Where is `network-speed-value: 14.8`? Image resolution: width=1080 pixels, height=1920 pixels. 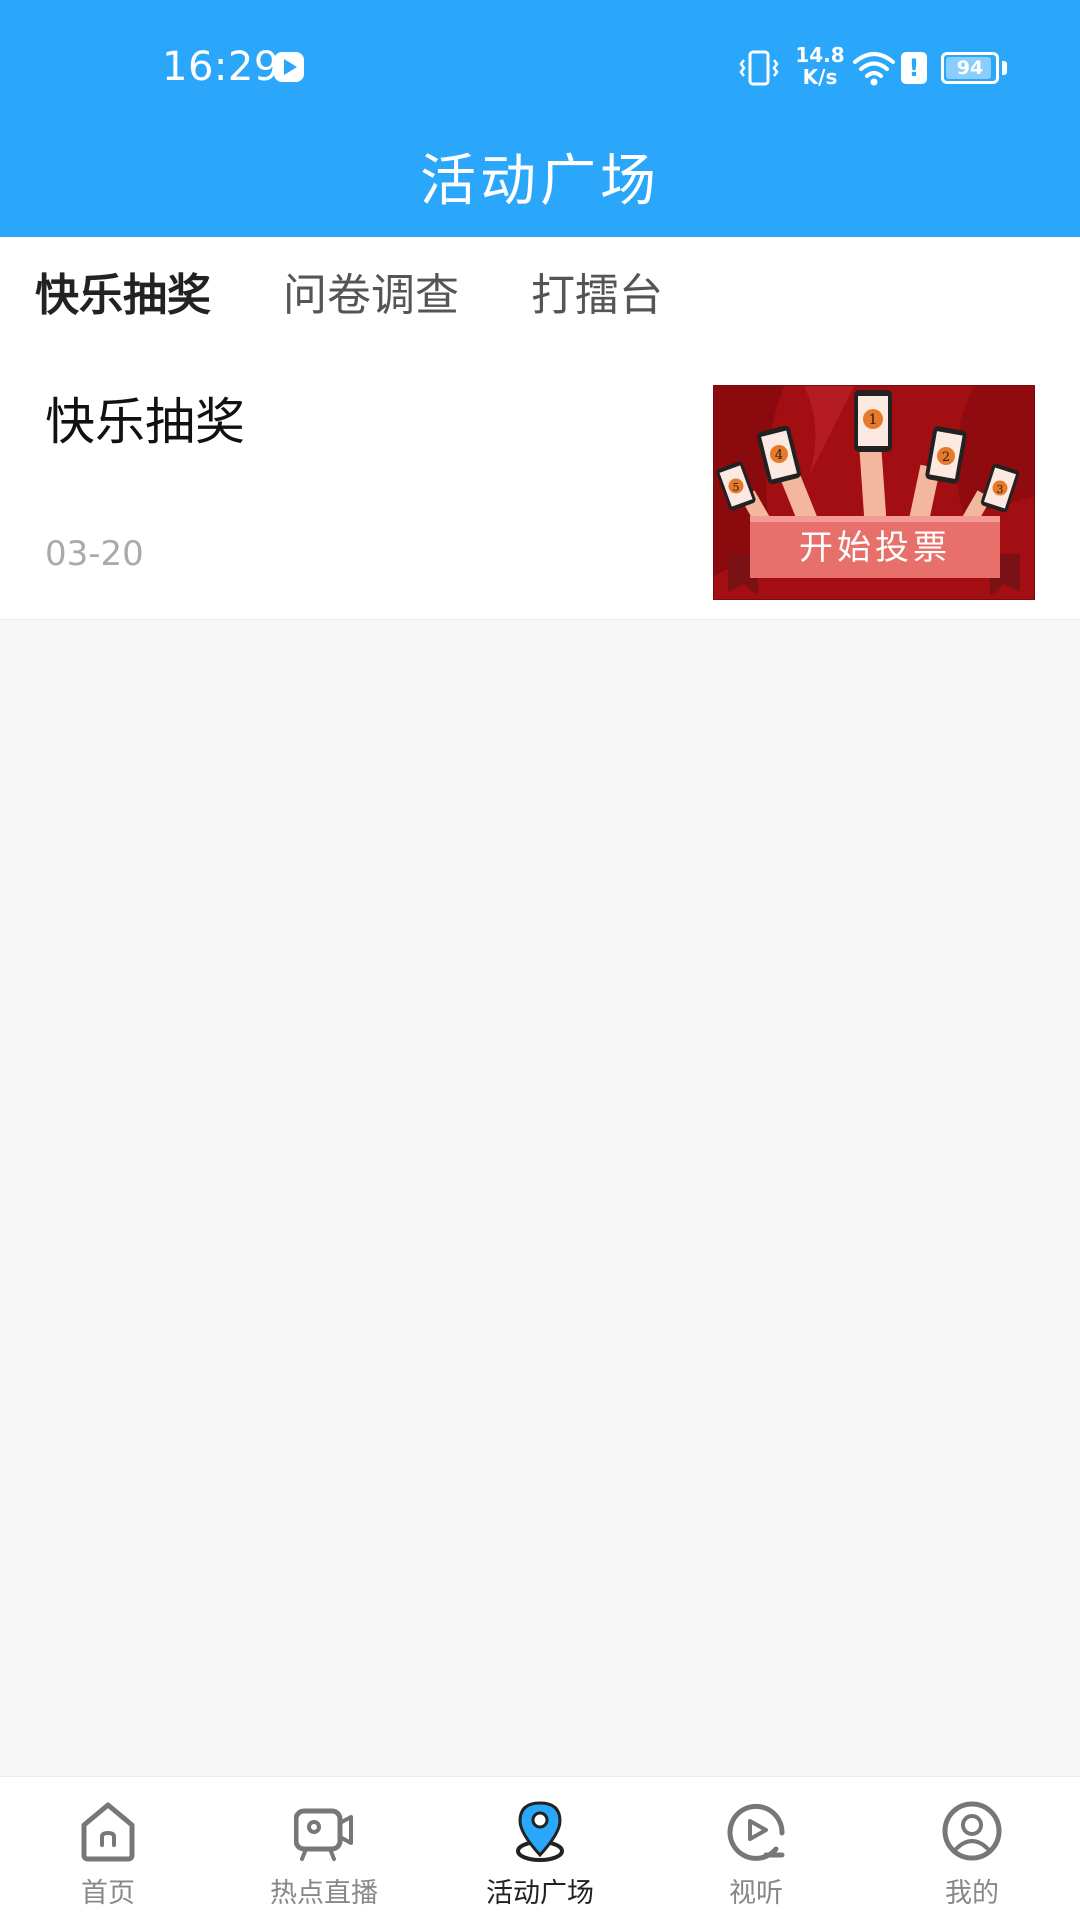 network-speed-value: 14.8 is located at coordinates (820, 55).